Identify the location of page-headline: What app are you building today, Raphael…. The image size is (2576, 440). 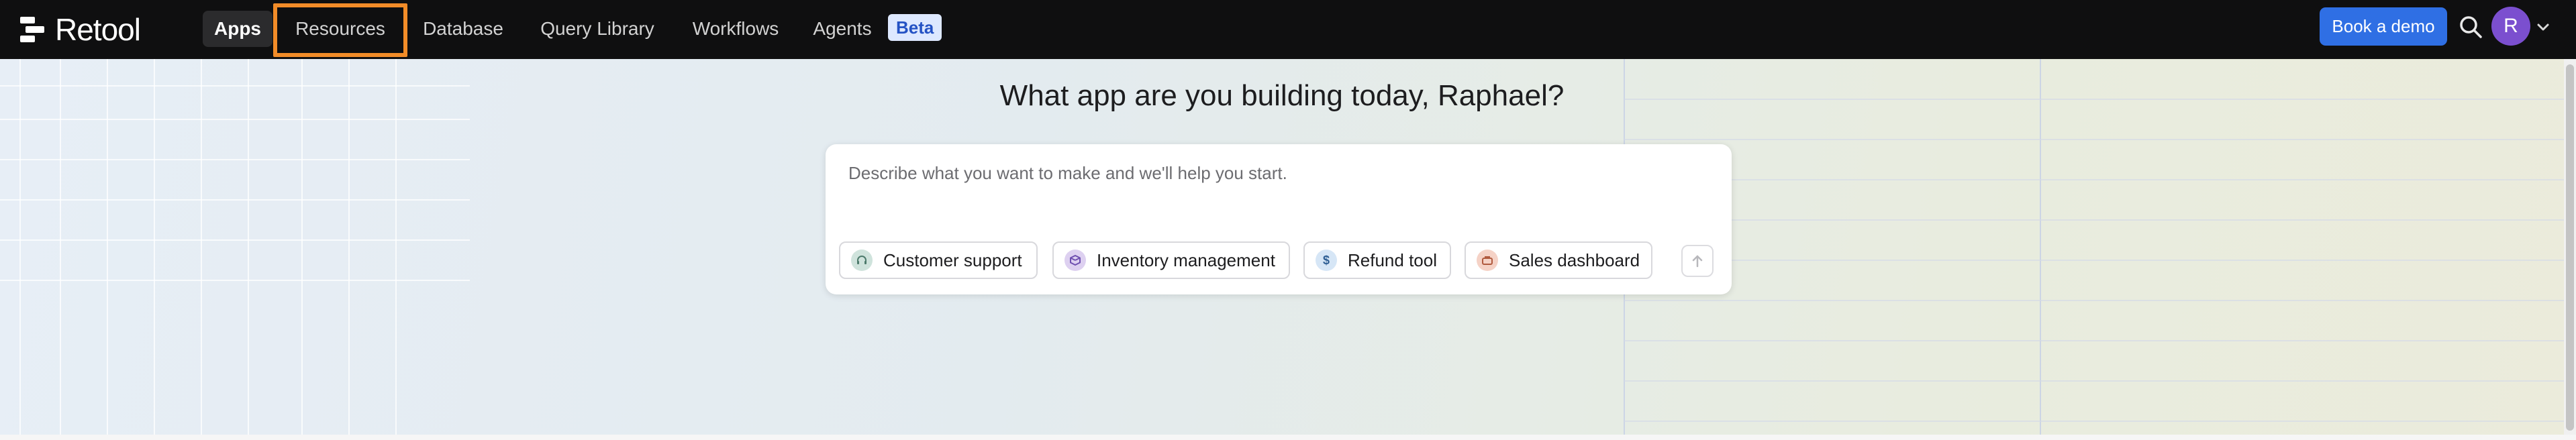
(1282, 95).